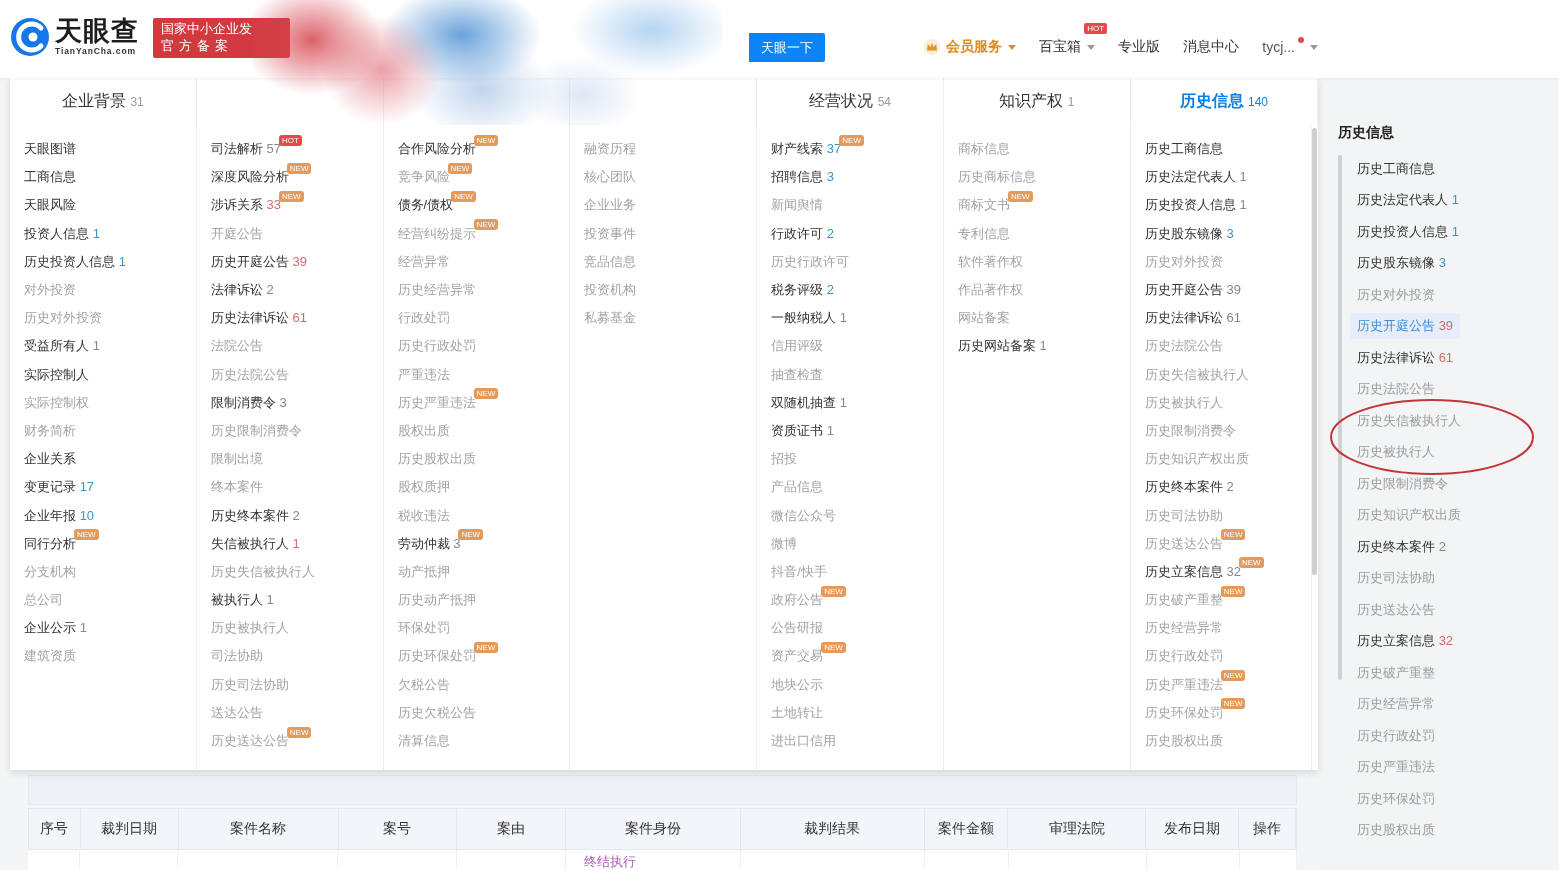 The image size is (1559, 870). What do you see at coordinates (1211, 47) in the screenshot?
I see `nav-link: 消息中心` at bounding box center [1211, 47].